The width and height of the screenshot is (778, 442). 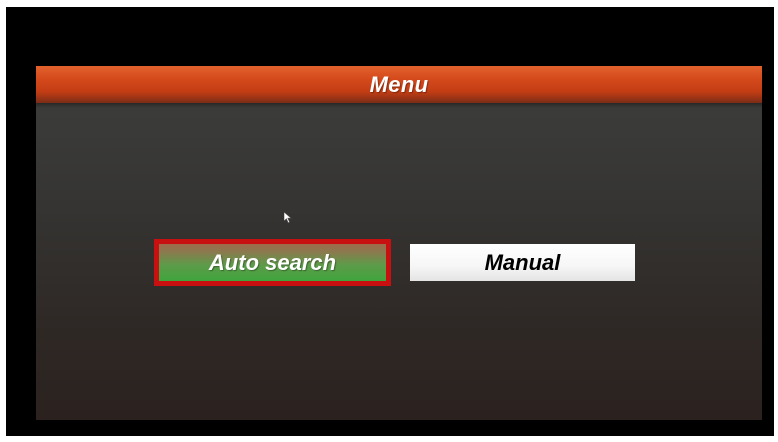 I want to click on menu-title: Menu, so click(x=399, y=84).